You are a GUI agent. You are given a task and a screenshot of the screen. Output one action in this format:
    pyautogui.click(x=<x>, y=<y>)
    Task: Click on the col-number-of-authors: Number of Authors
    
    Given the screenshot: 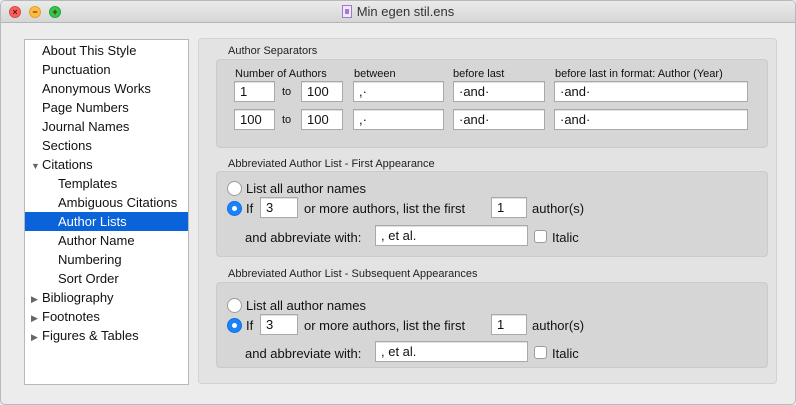 What is the action you would take?
    pyautogui.click(x=281, y=74)
    